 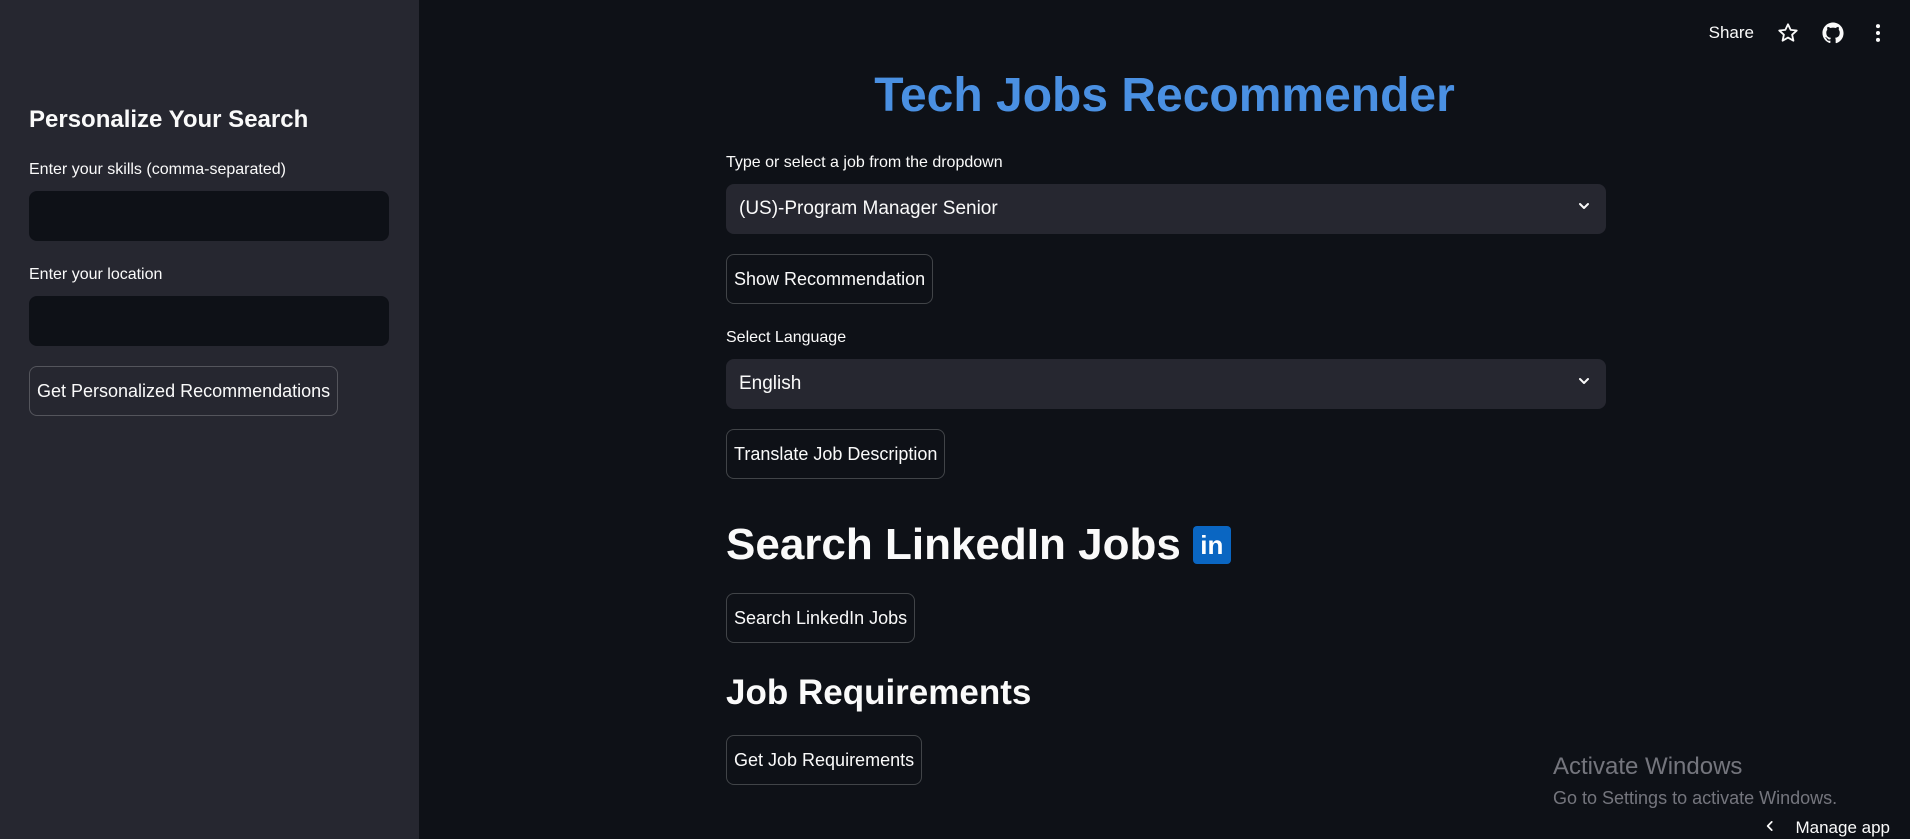 What do you see at coordinates (209, 216) in the screenshot?
I see `skills-input` at bounding box center [209, 216].